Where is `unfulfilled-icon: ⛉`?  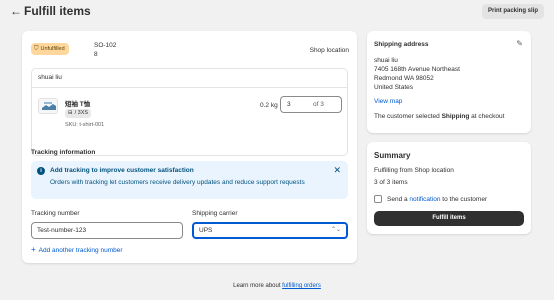
unfulfilled-icon: ⛉ is located at coordinates (36, 49).